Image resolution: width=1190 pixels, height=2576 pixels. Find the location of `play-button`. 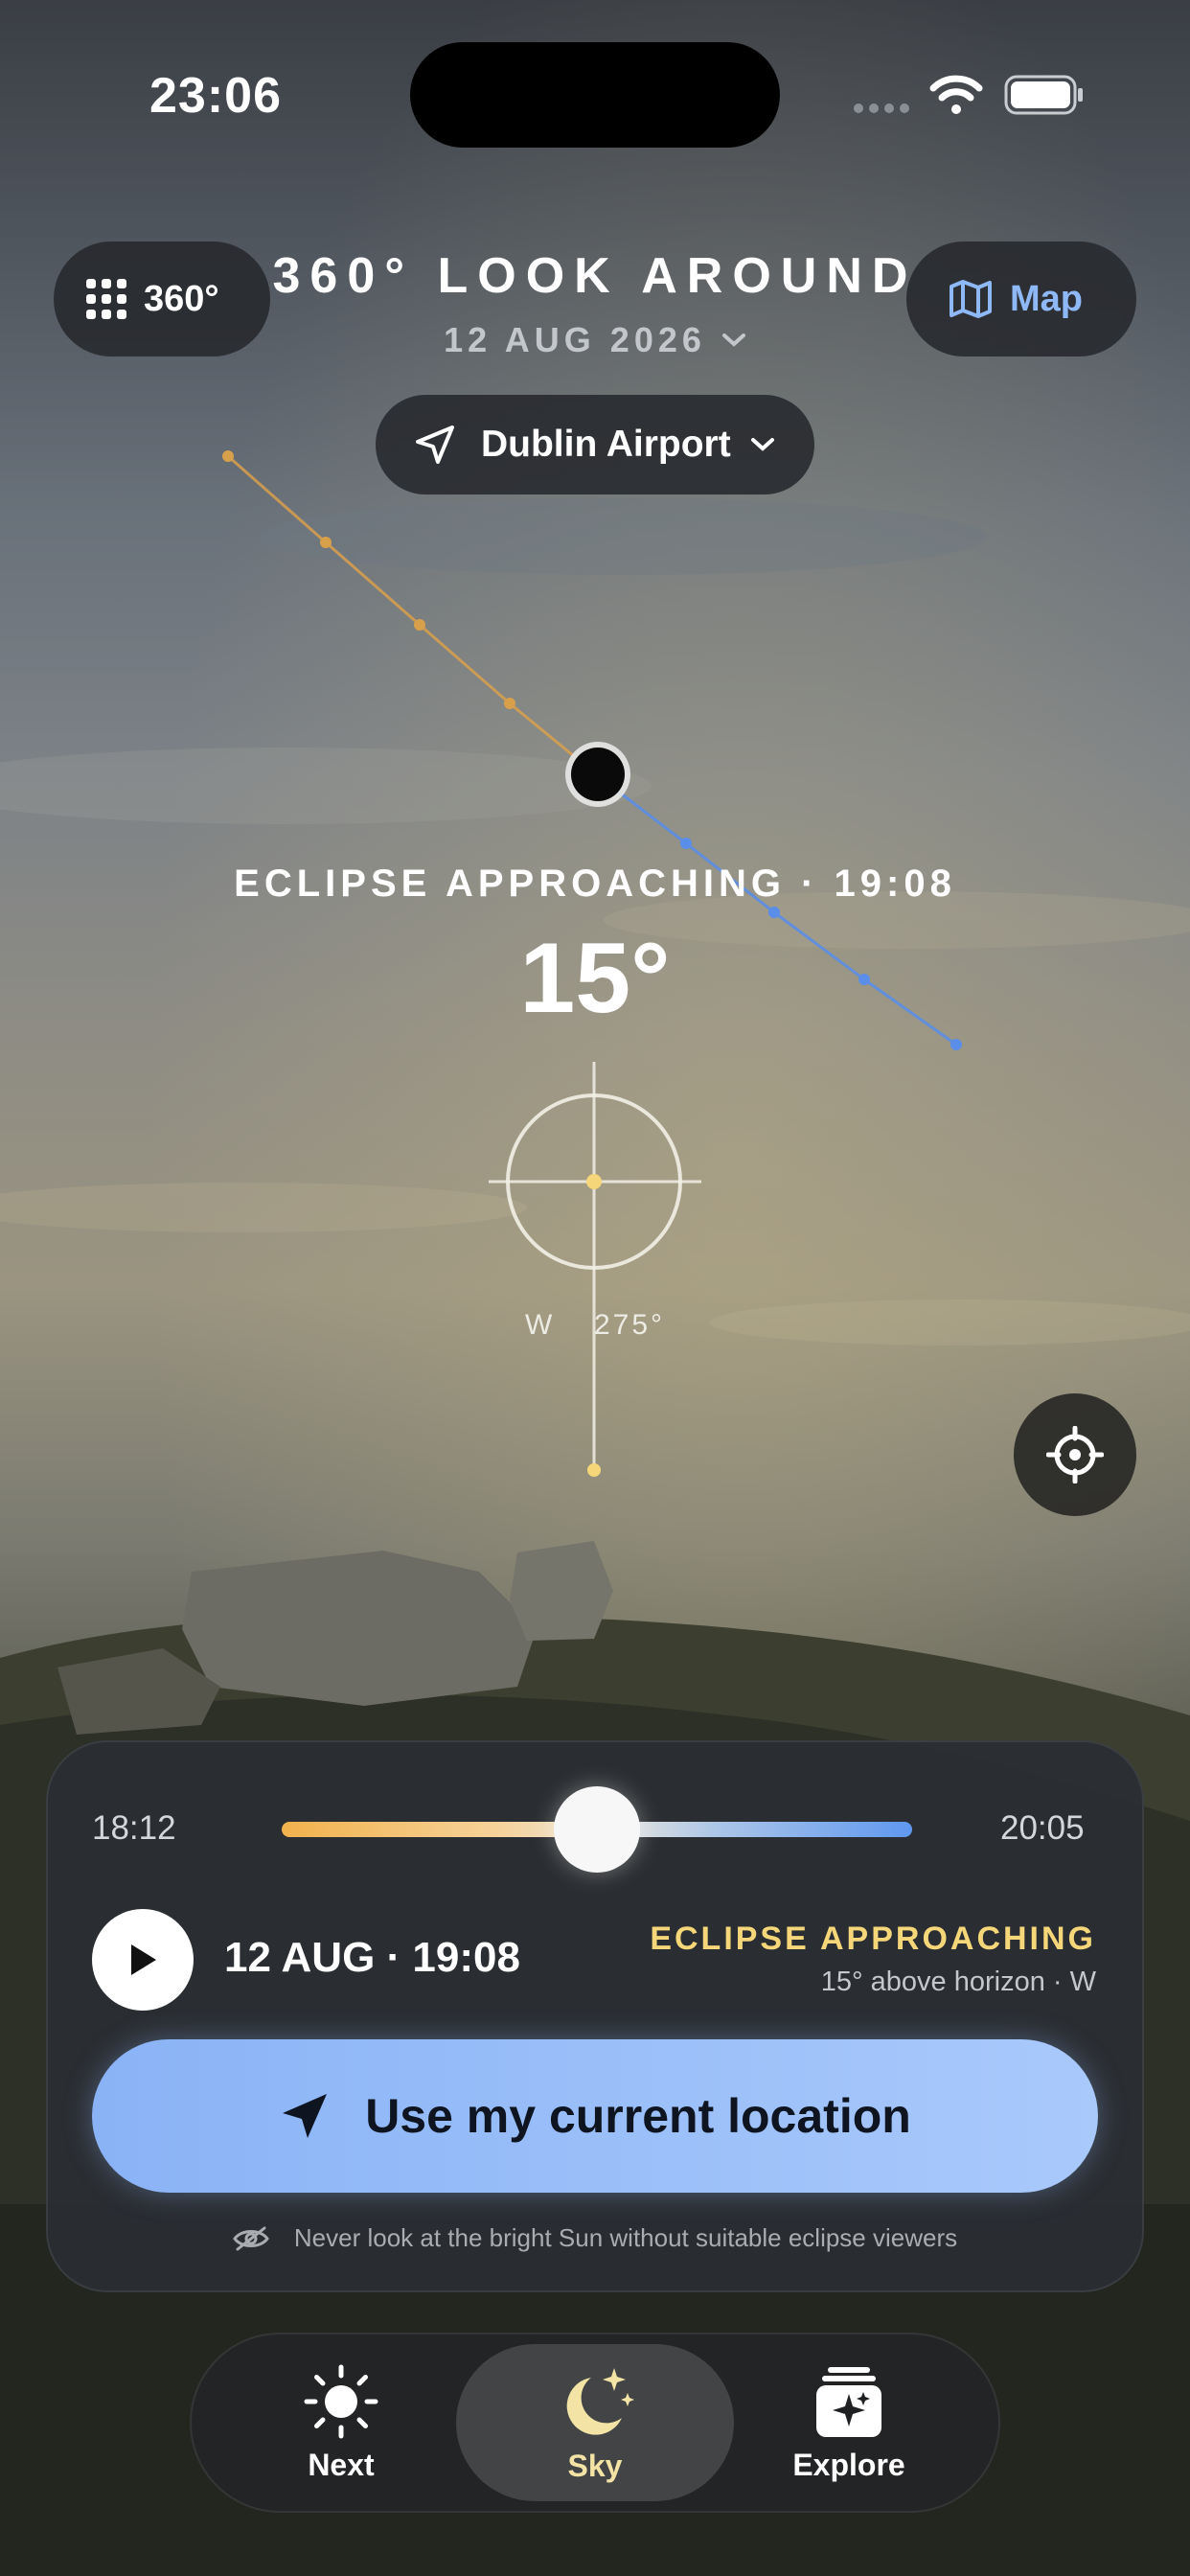

play-button is located at coordinates (143, 1960).